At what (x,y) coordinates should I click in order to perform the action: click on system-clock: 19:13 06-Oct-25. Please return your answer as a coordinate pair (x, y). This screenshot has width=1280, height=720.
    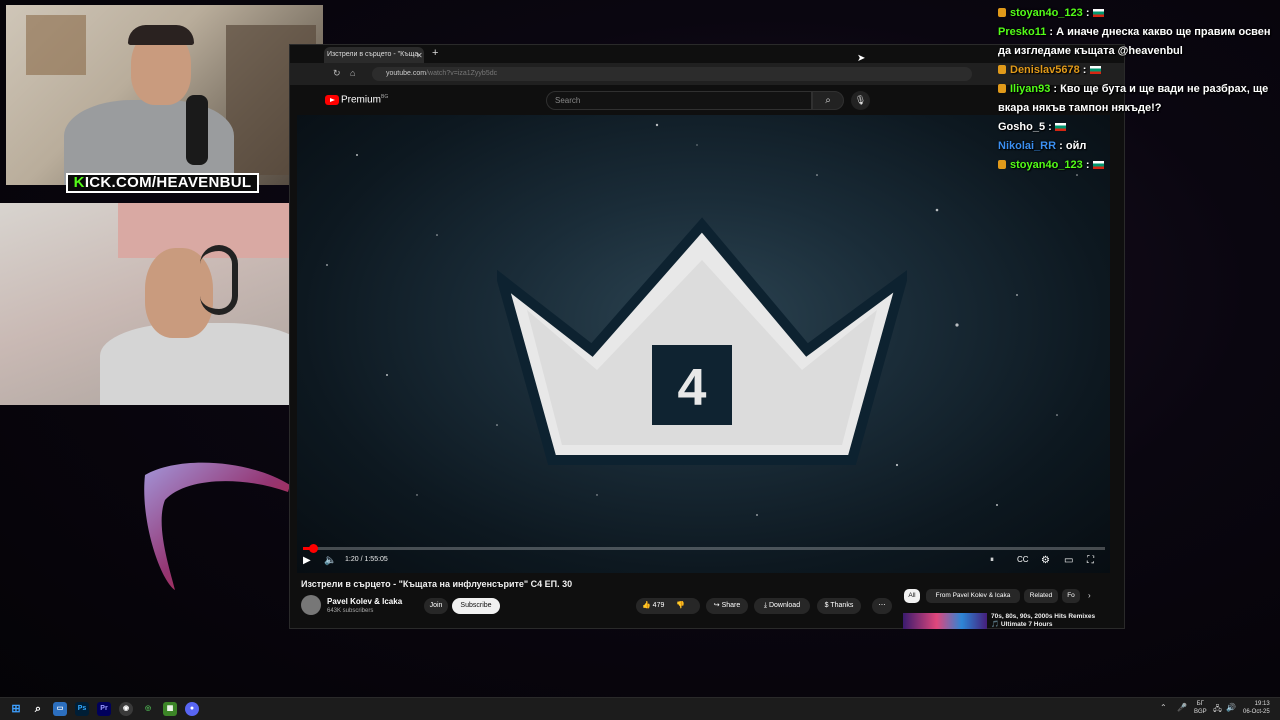
    Looking at the image, I should click on (1256, 708).